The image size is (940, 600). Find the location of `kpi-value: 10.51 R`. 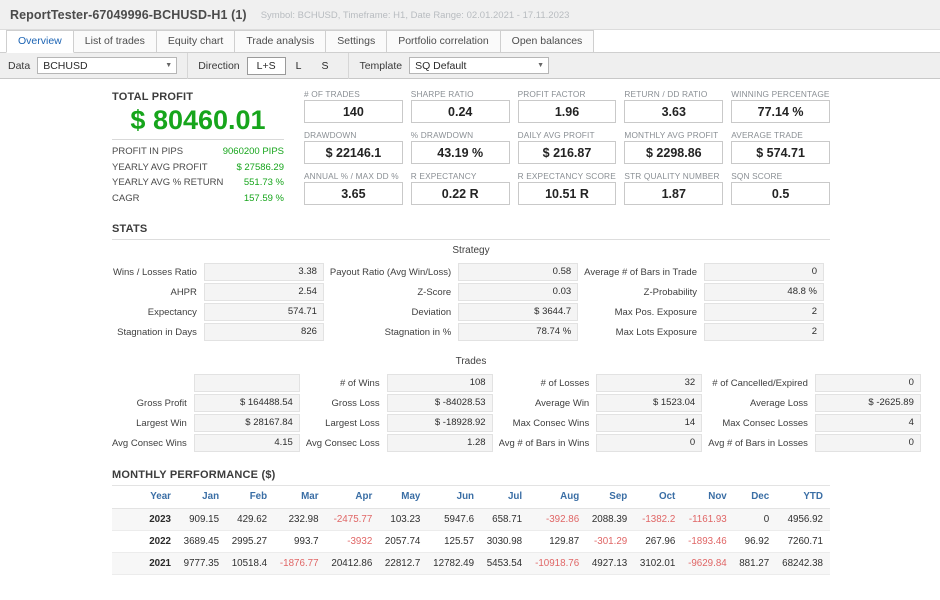

kpi-value: 10.51 R is located at coordinates (567, 193).